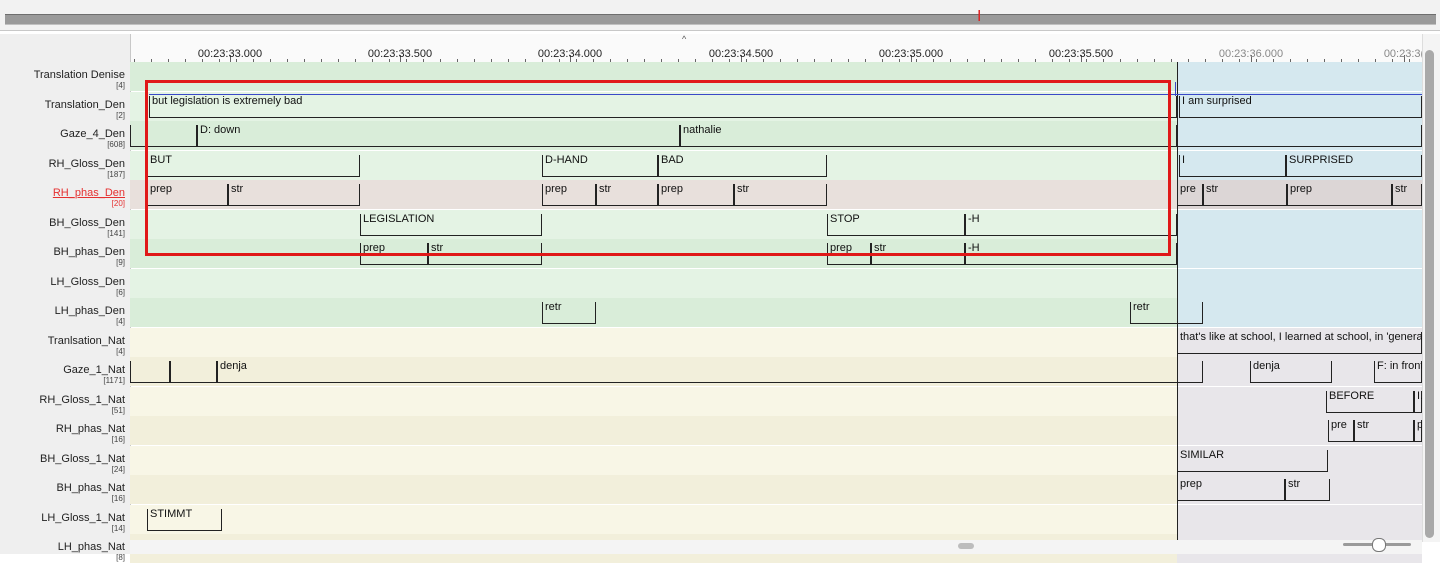 The height and width of the screenshot is (563, 1440). Describe the element at coordinates (1141, 307) in the screenshot. I see `annotation-label: retr` at that location.